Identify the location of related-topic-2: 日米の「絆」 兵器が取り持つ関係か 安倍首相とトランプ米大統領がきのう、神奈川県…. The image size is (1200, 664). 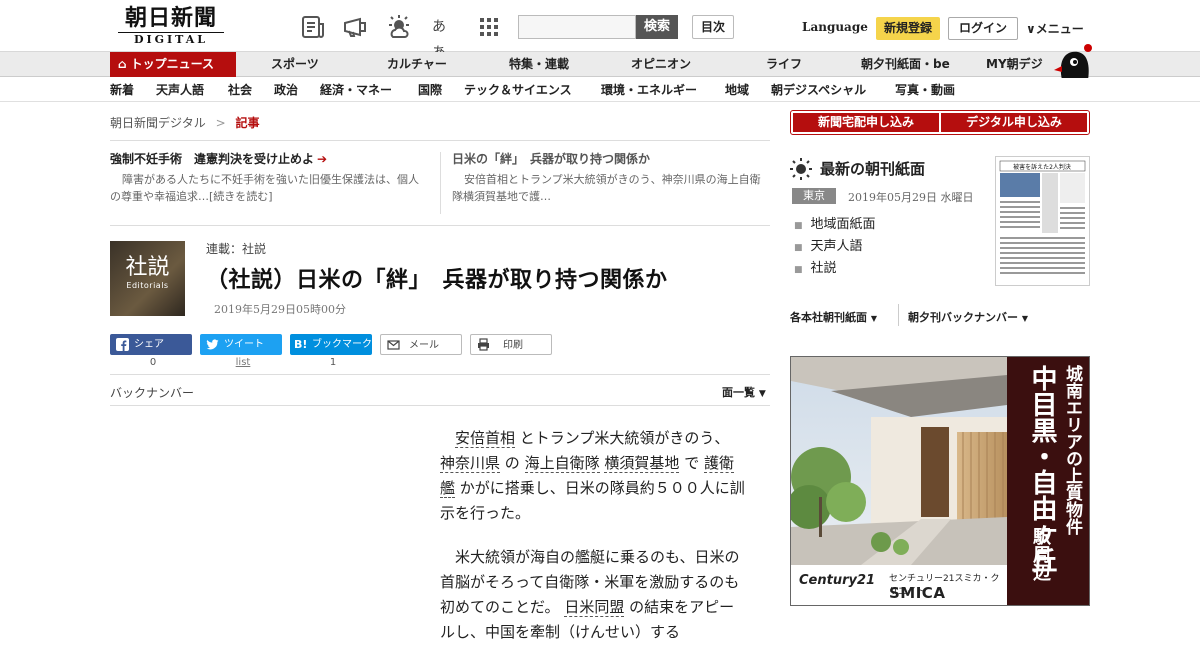
(610, 177).